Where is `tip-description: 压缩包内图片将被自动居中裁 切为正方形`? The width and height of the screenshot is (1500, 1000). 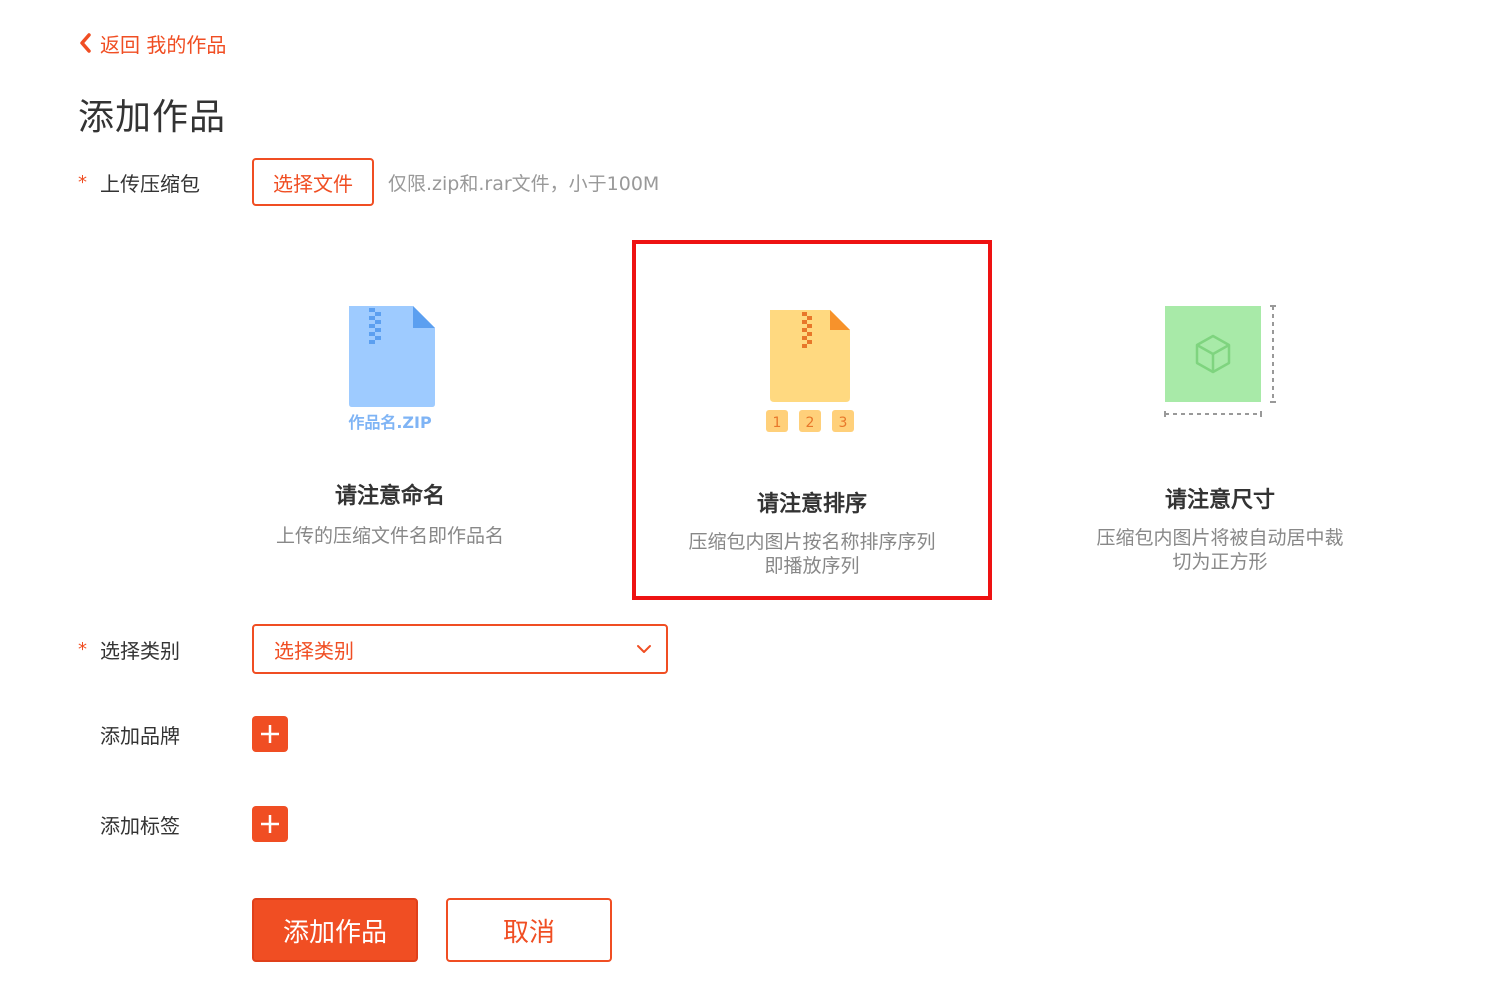
tip-description: 压缩包内图片将被自动居中裁 切为正方形 is located at coordinates (1220, 550).